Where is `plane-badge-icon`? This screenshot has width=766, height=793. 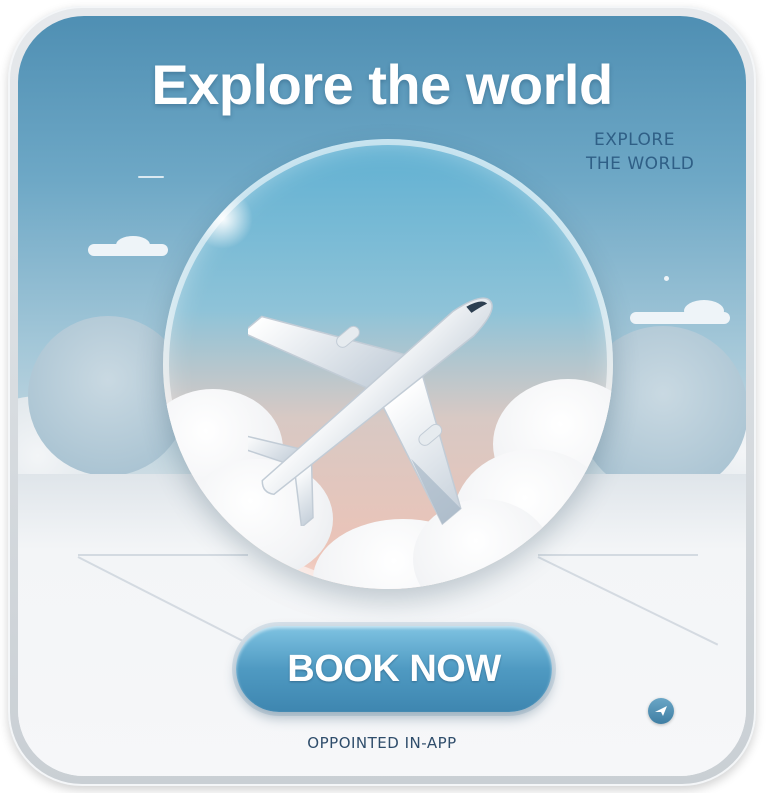 plane-badge-icon is located at coordinates (661, 711).